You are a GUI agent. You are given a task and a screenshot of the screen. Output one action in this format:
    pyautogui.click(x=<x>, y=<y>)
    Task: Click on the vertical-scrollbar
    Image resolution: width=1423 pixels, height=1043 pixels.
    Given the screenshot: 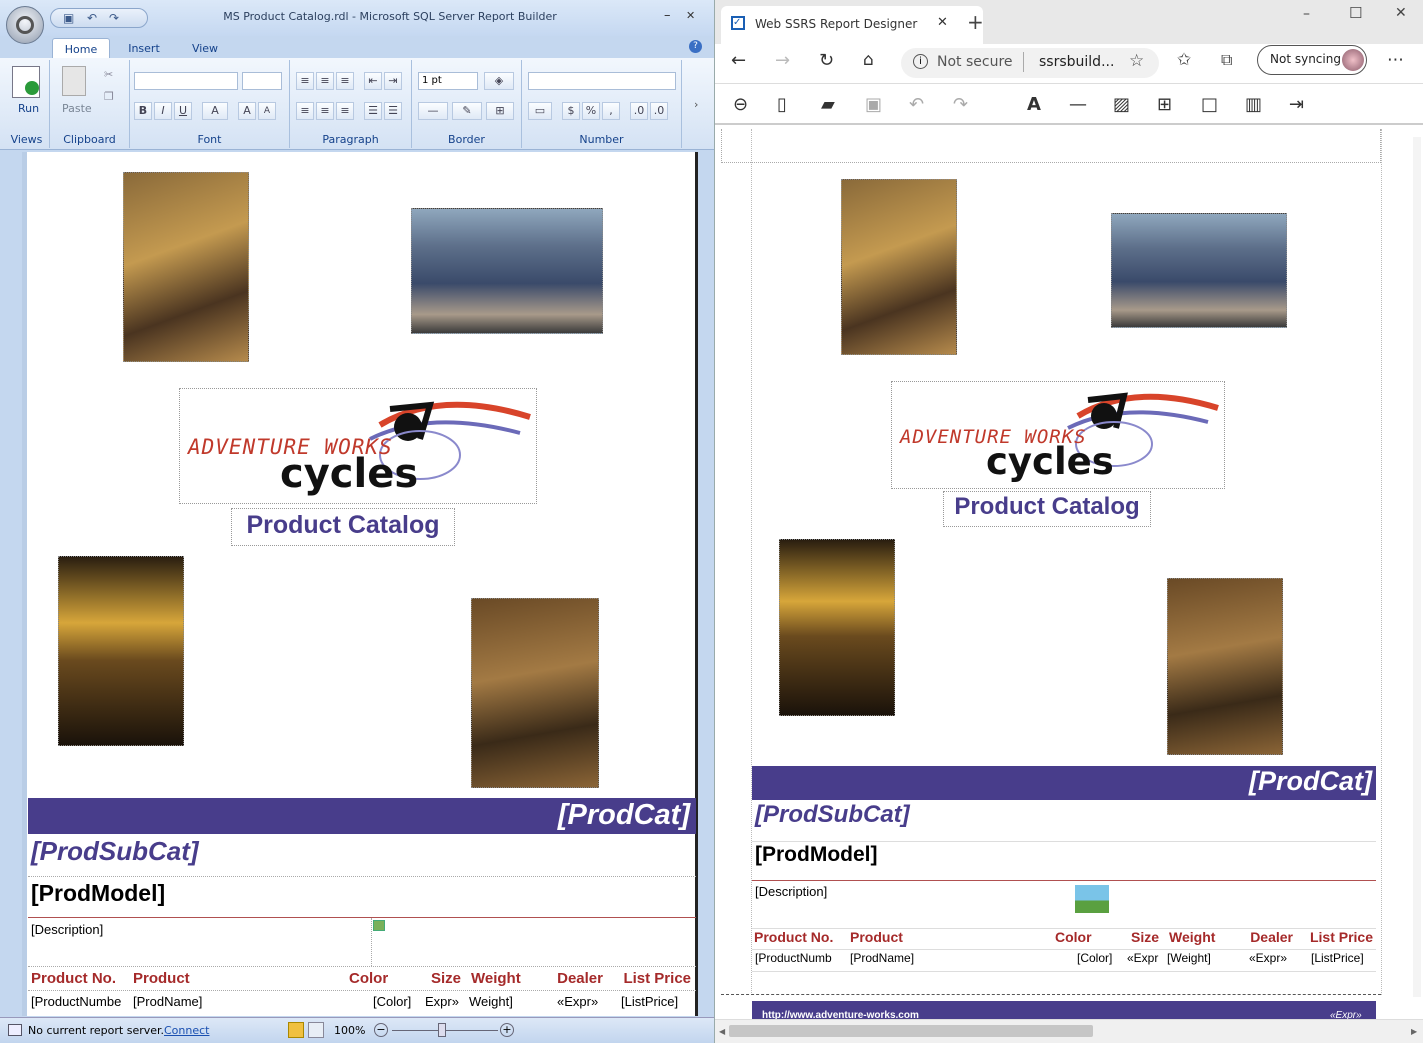 What is the action you would take?
    pyautogui.click(x=1417, y=567)
    